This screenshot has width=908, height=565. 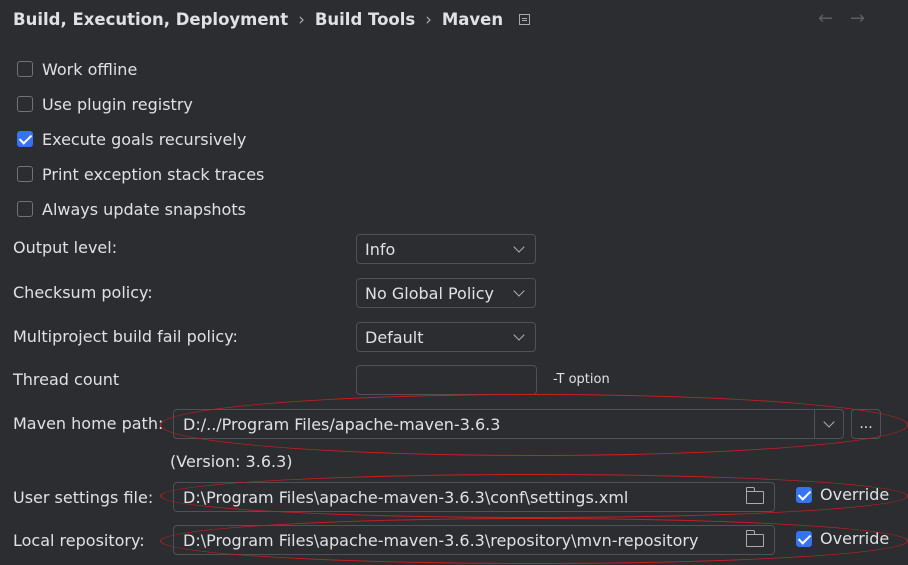 What do you see at coordinates (125, 336) in the screenshot?
I see `multiproject-policy-label: Multiproject build fail policy:` at bounding box center [125, 336].